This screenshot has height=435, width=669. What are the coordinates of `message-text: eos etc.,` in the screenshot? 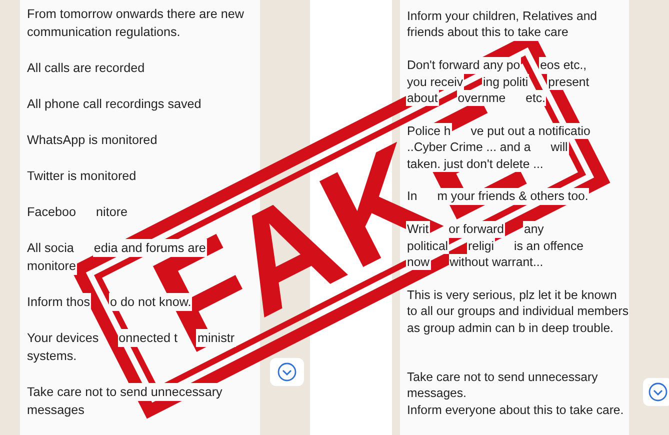 It's located at (563, 65).